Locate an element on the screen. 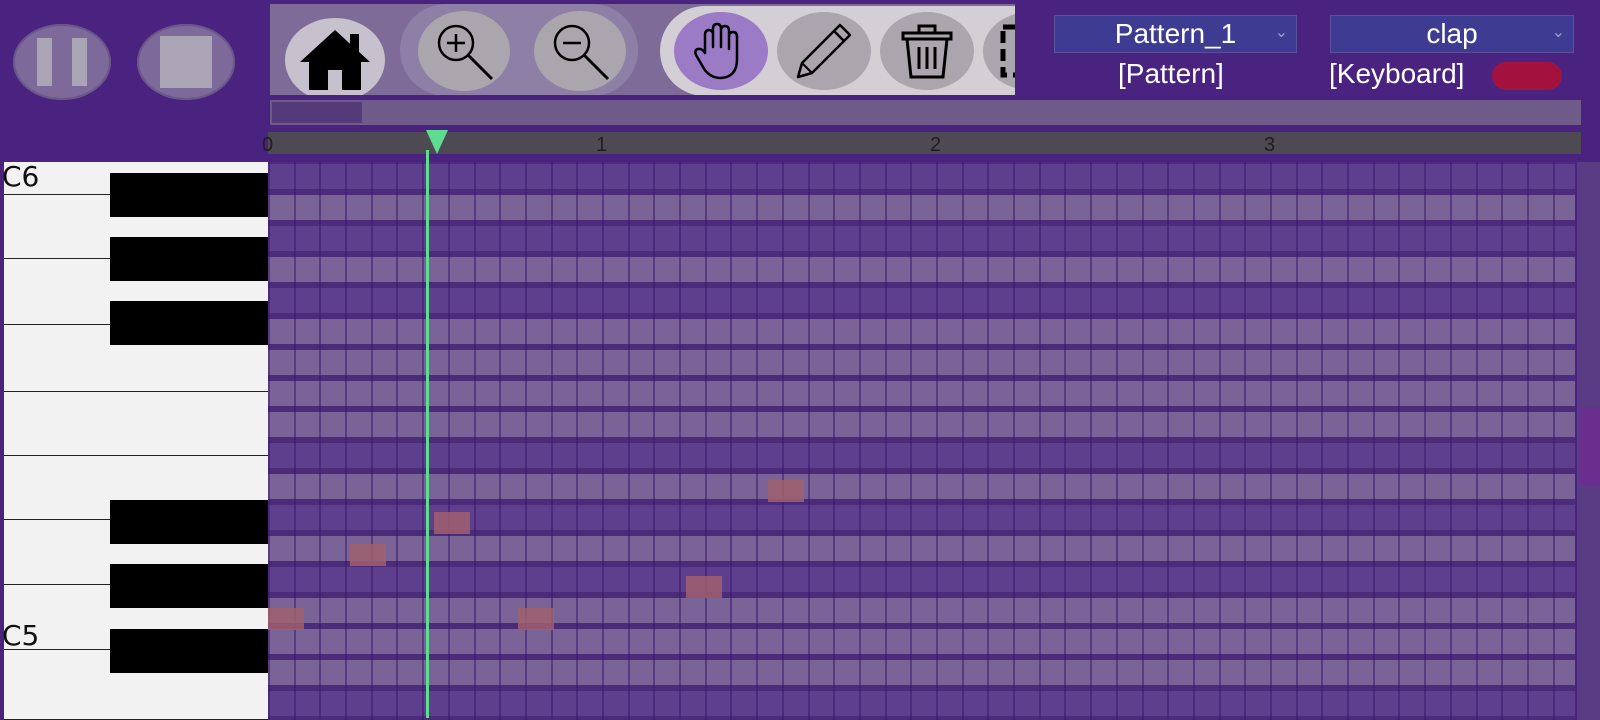 This screenshot has width=1600, height=720. horizontal-scroll-thumb is located at coordinates (317, 112).